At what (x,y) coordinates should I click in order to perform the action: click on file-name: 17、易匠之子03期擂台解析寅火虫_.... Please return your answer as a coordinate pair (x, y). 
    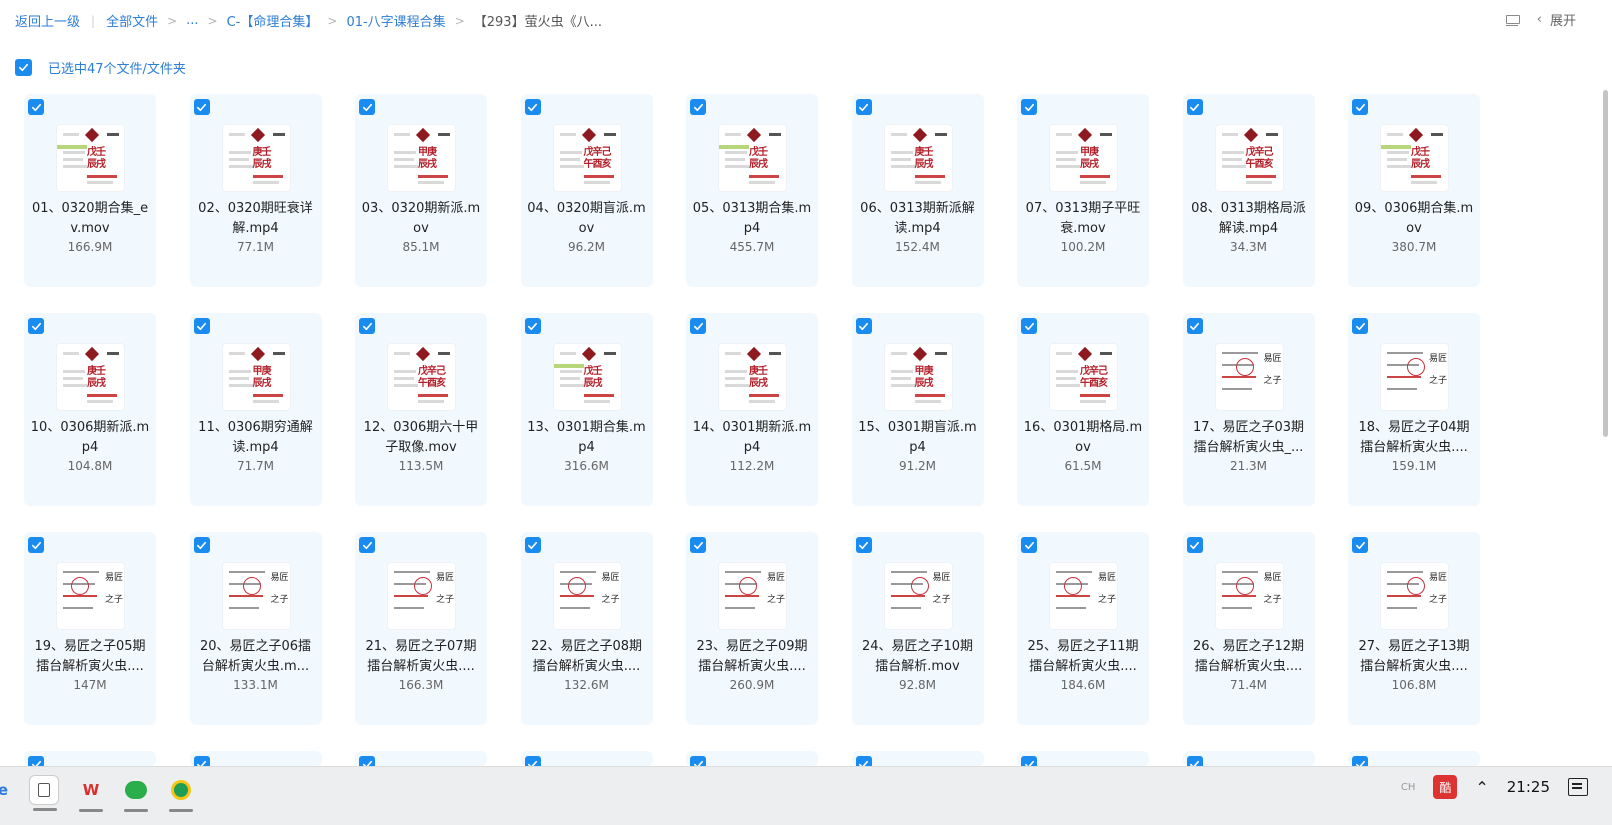
    Looking at the image, I should click on (1249, 438).